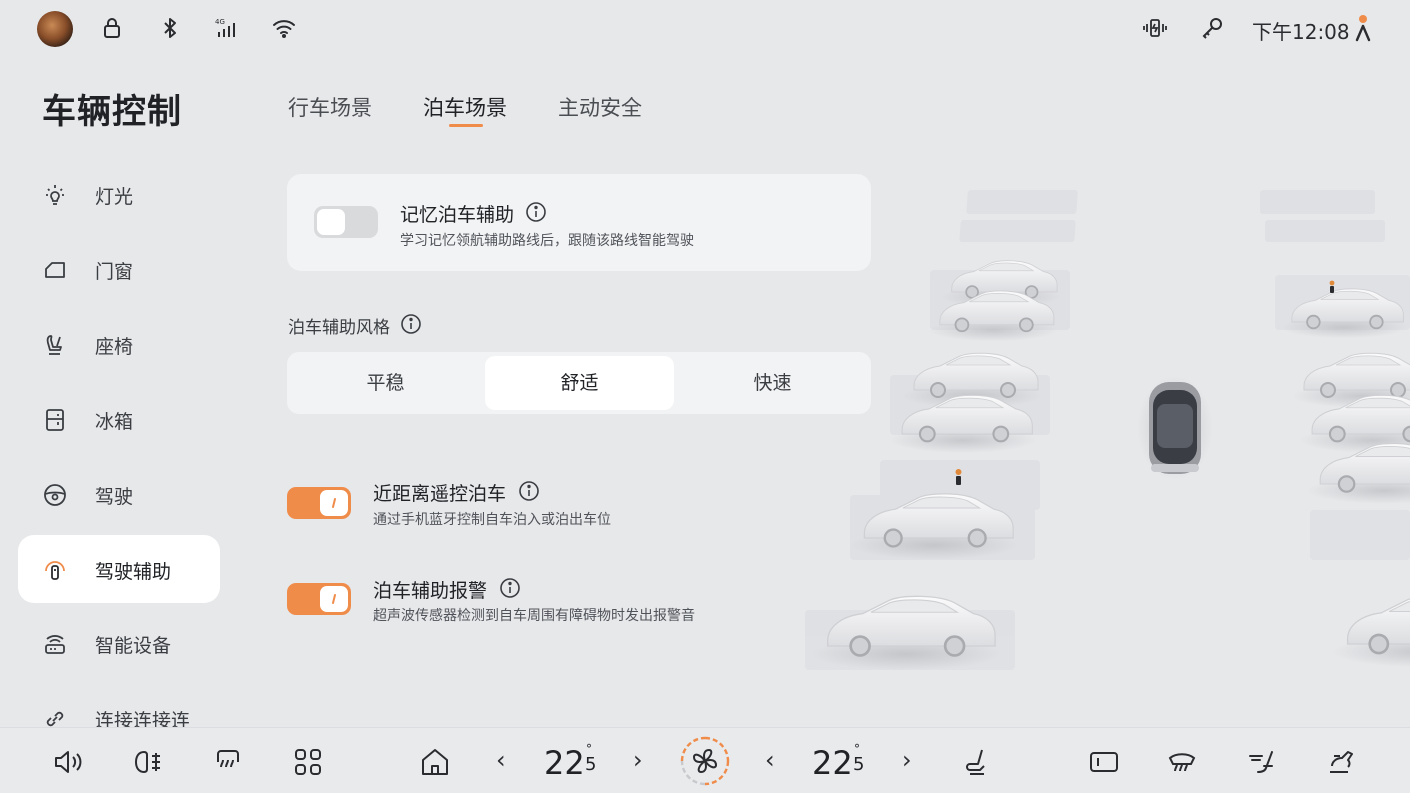  I want to click on fan-icon, so click(705, 761).